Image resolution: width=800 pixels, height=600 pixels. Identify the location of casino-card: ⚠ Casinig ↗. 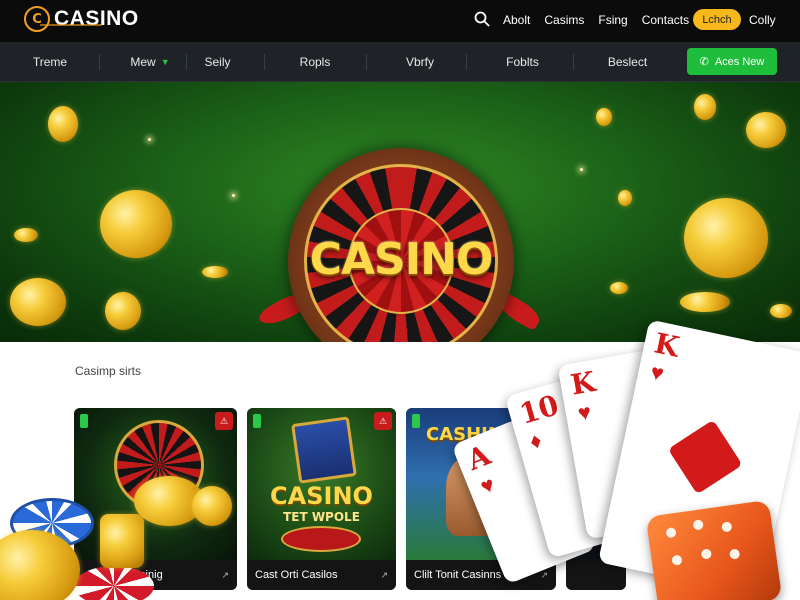
(155, 499).